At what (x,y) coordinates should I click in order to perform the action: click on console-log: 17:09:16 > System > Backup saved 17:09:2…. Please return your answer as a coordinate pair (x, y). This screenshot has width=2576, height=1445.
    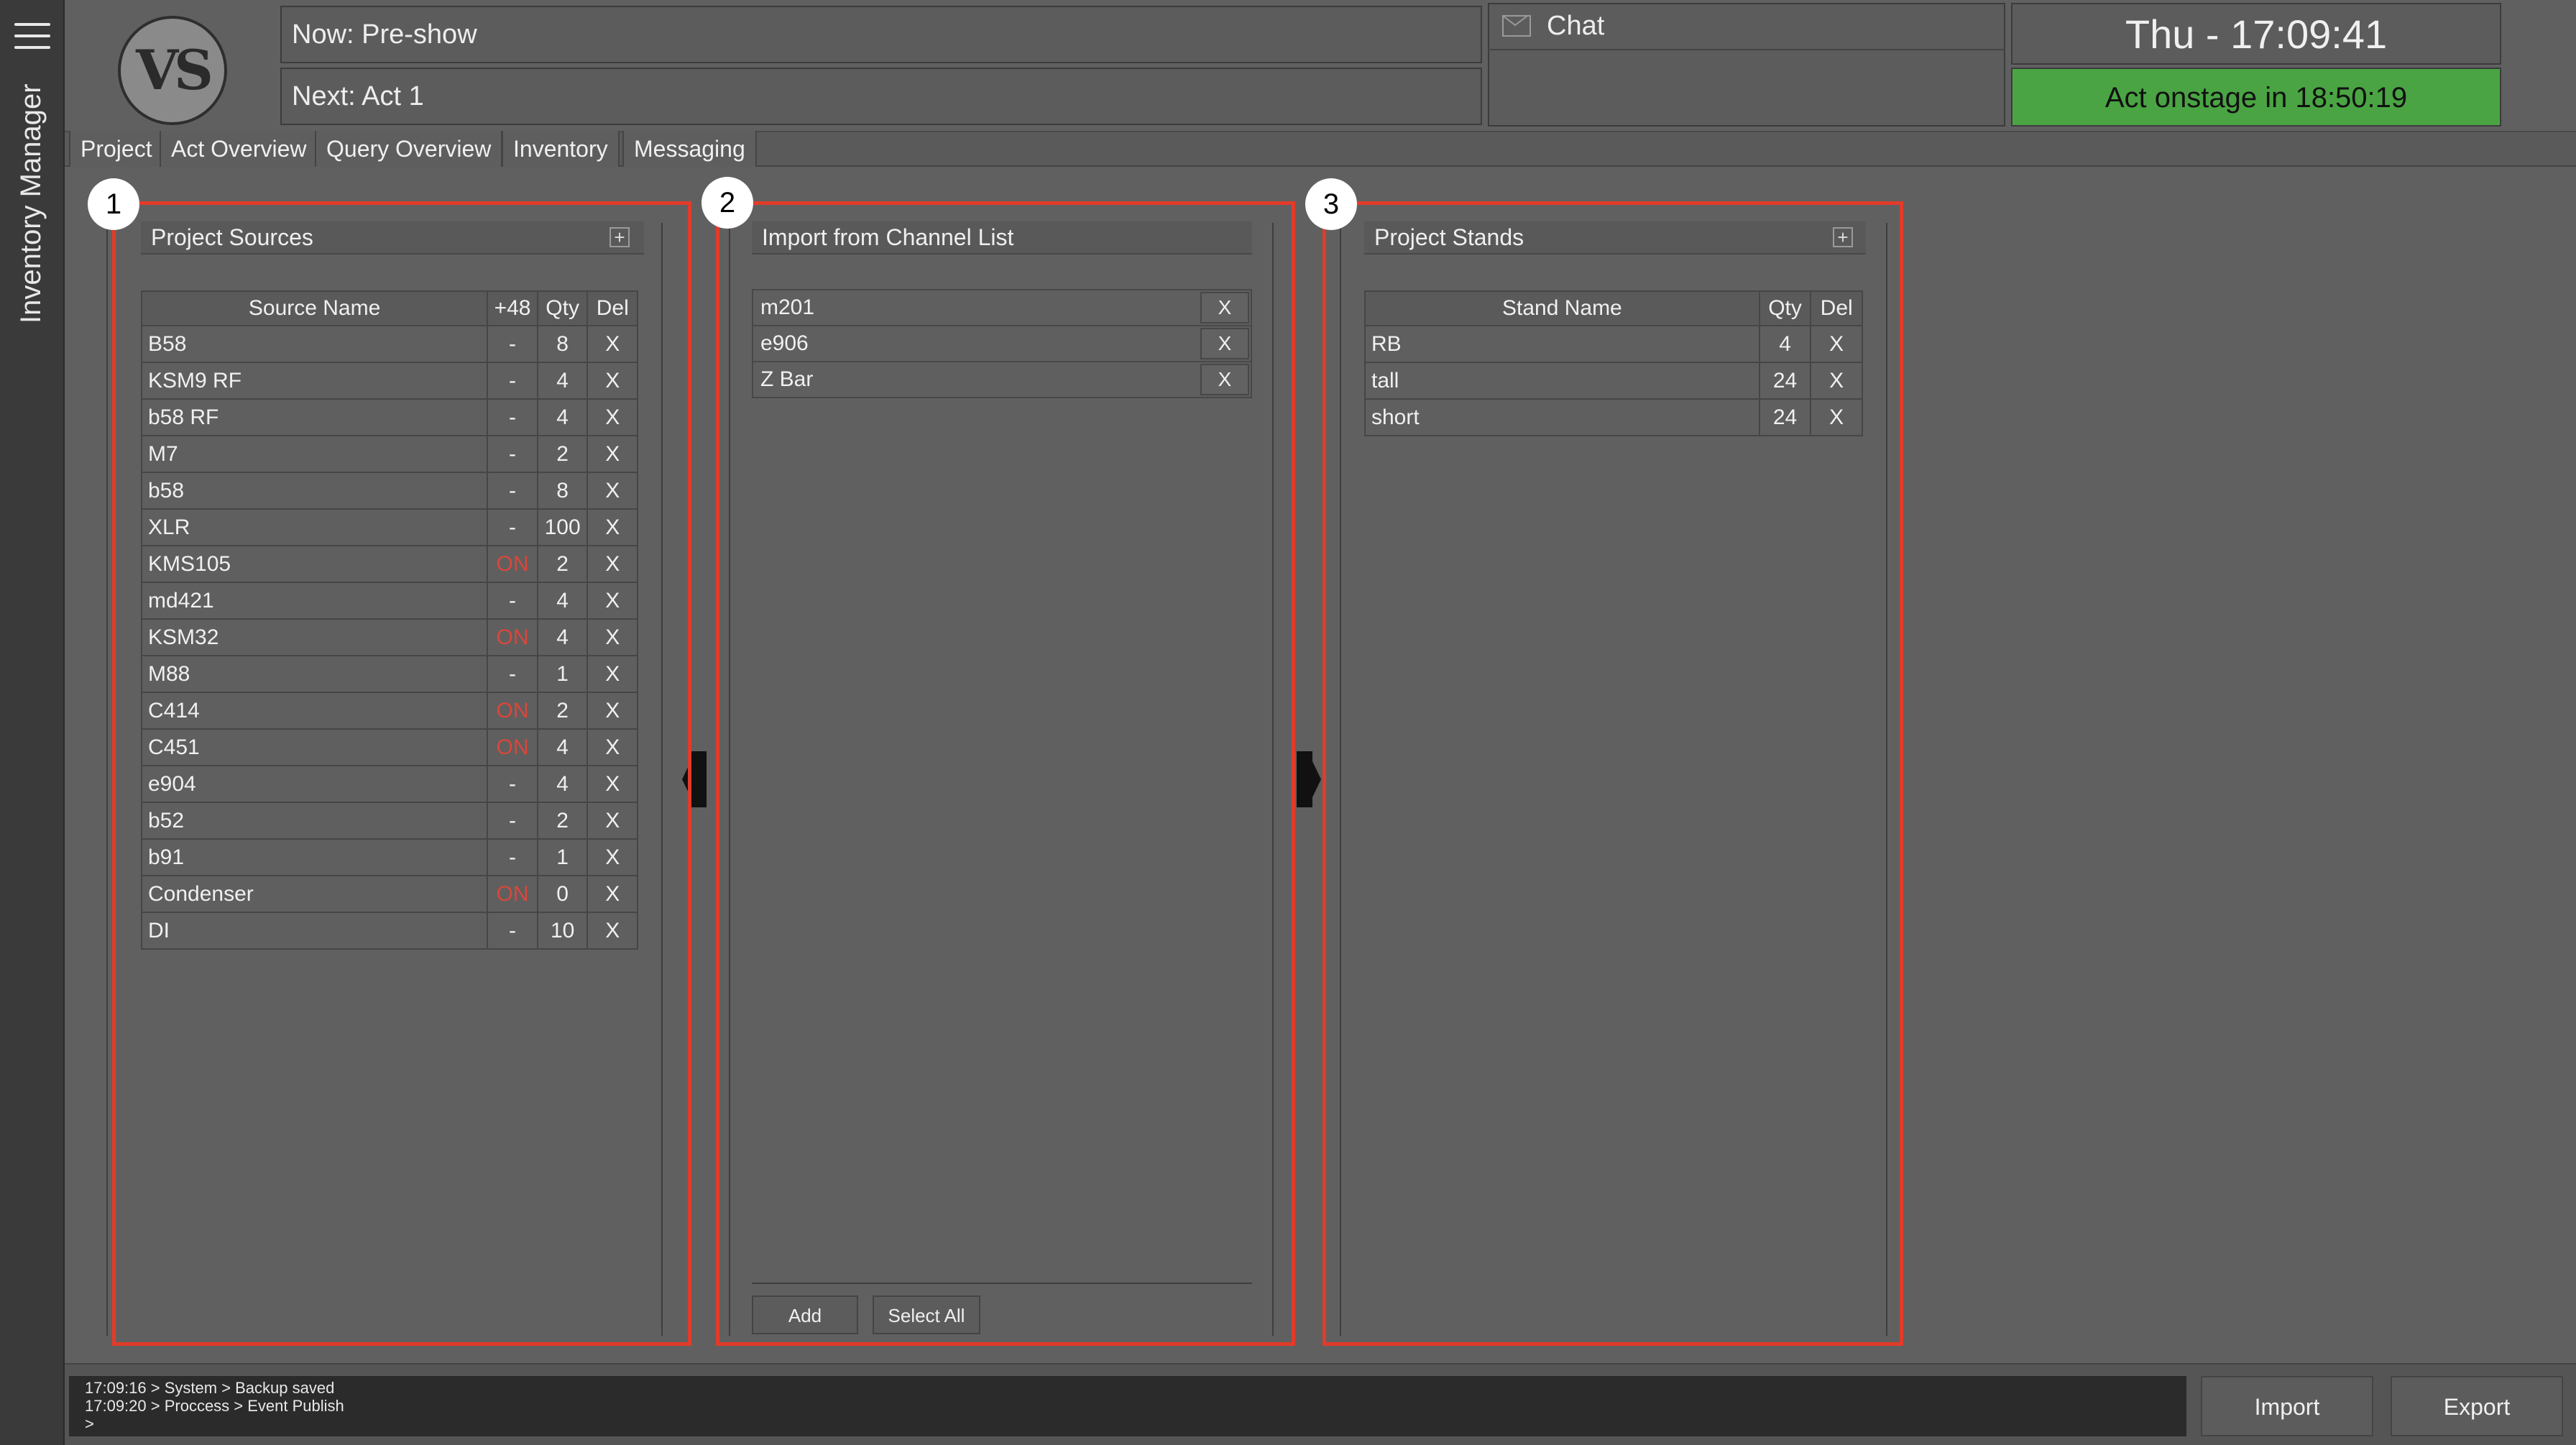
    Looking at the image, I should click on (1127, 1406).